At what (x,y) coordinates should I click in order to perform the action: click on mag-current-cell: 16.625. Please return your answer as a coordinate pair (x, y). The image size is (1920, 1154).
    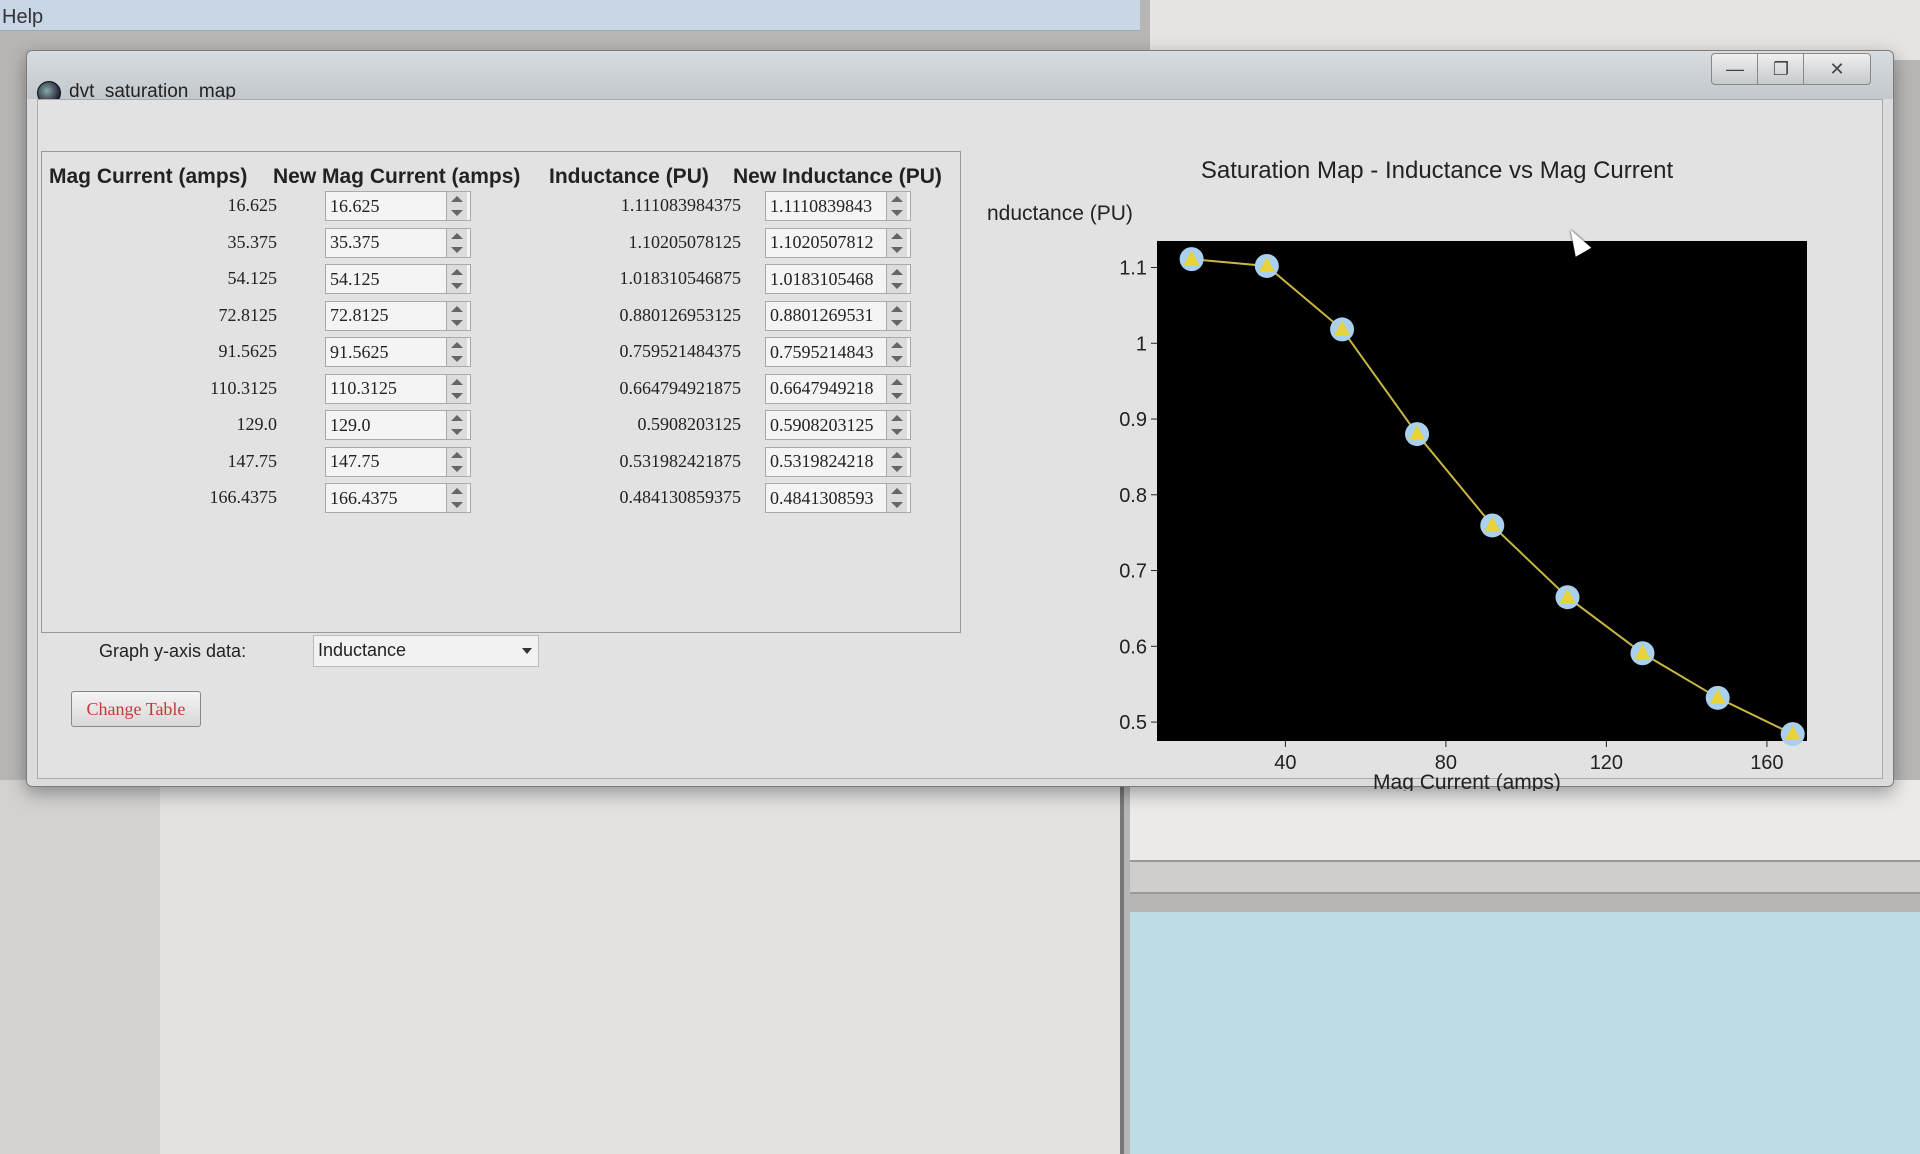
    Looking at the image, I should click on (252, 205).